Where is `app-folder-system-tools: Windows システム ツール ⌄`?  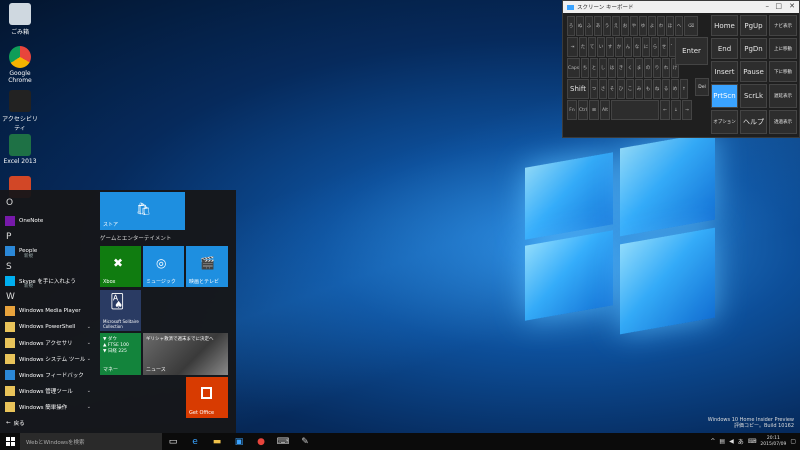
app-folder-system-tools: Windows システム ツール ⌄ is located at coordinates (49, 358).